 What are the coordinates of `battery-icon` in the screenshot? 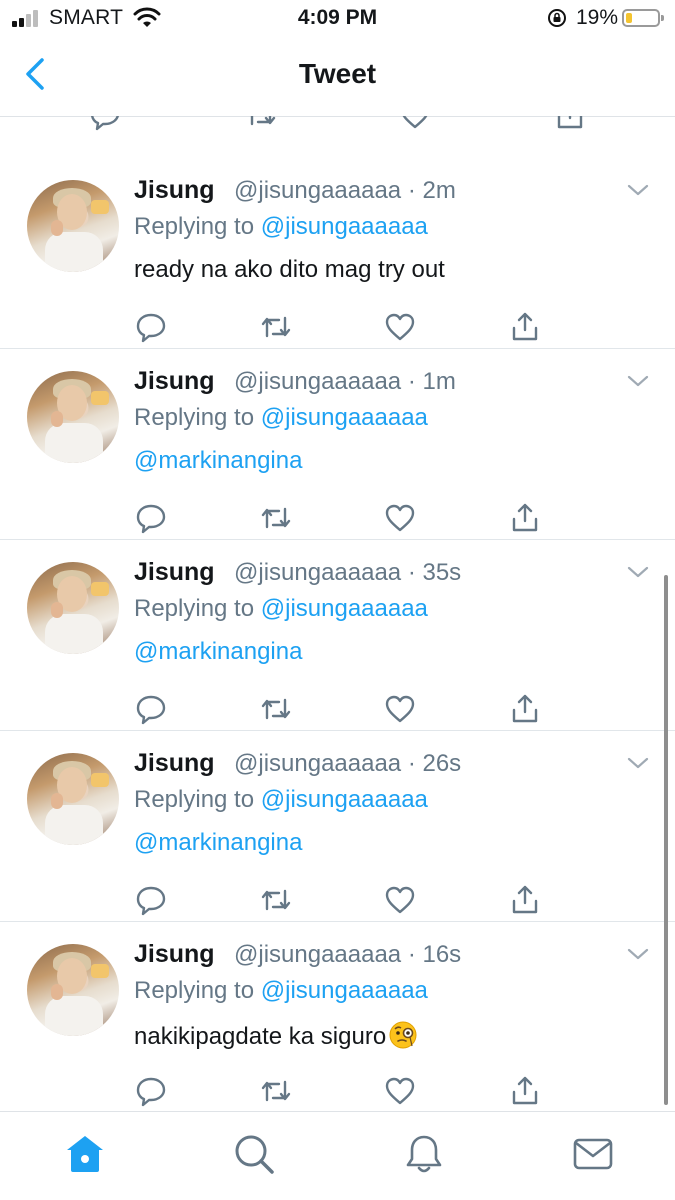 It's located at (643, 18).